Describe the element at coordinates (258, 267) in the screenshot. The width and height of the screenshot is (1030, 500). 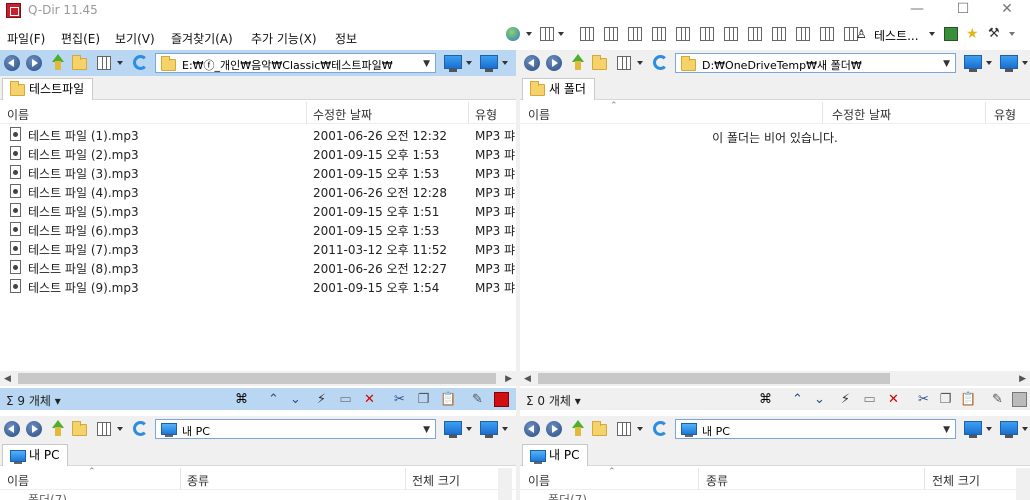
I see `file-row: 테스트 파일 (8).mp3 2001-06-26 오전 12:27 MP3 퍄` at that location.